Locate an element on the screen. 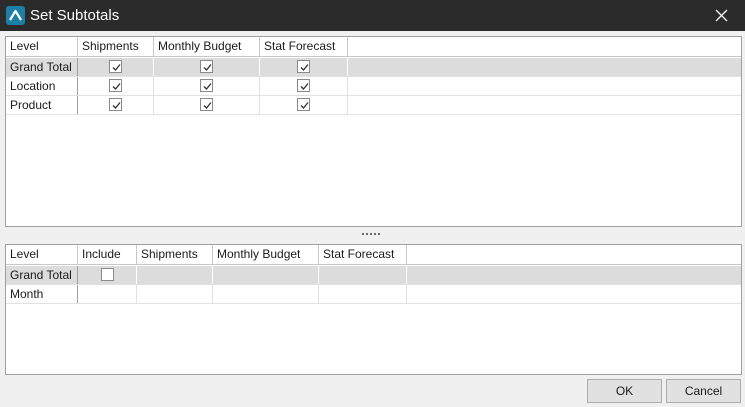  column-header-include: Include is located at coordinates (107, 255).